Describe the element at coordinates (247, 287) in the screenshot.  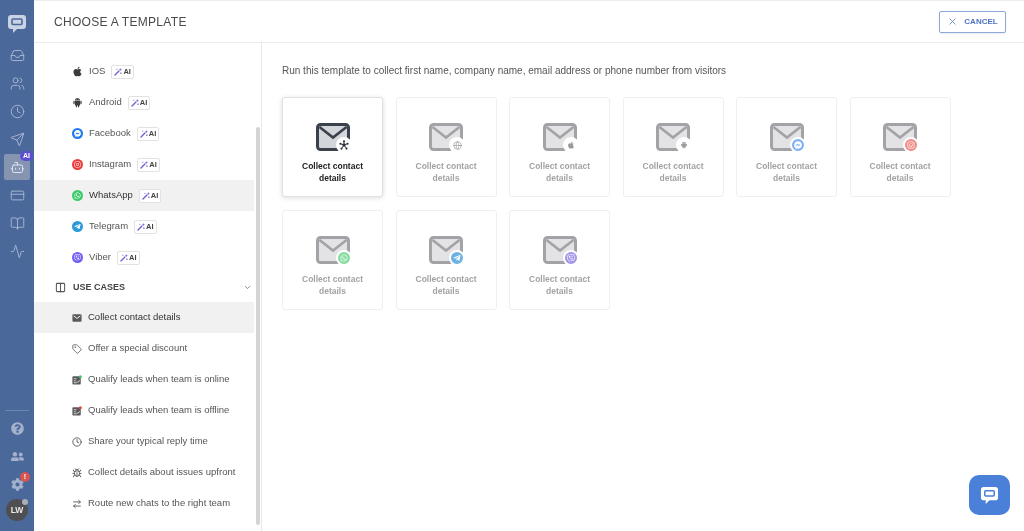
I see `chevron-down-icon` at that location.